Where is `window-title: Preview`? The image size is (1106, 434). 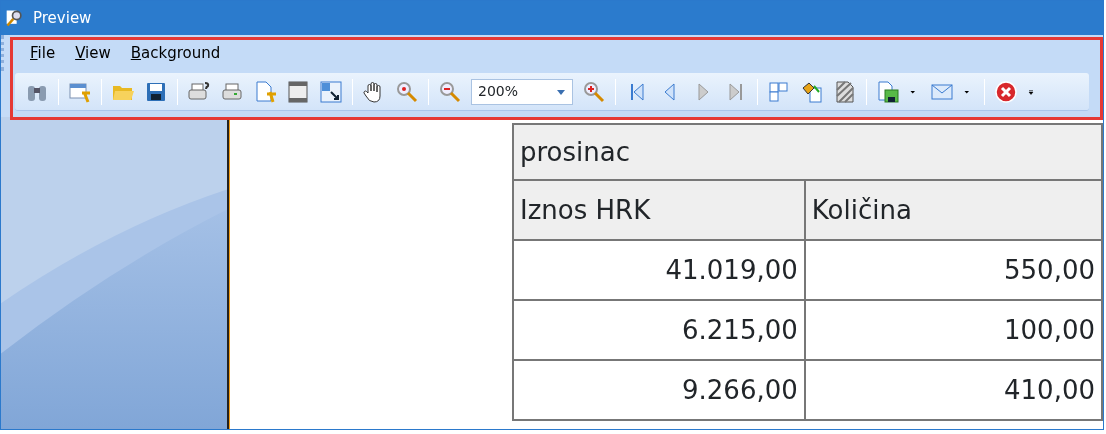 window-title: Preview is located at coordinates (62, 18).